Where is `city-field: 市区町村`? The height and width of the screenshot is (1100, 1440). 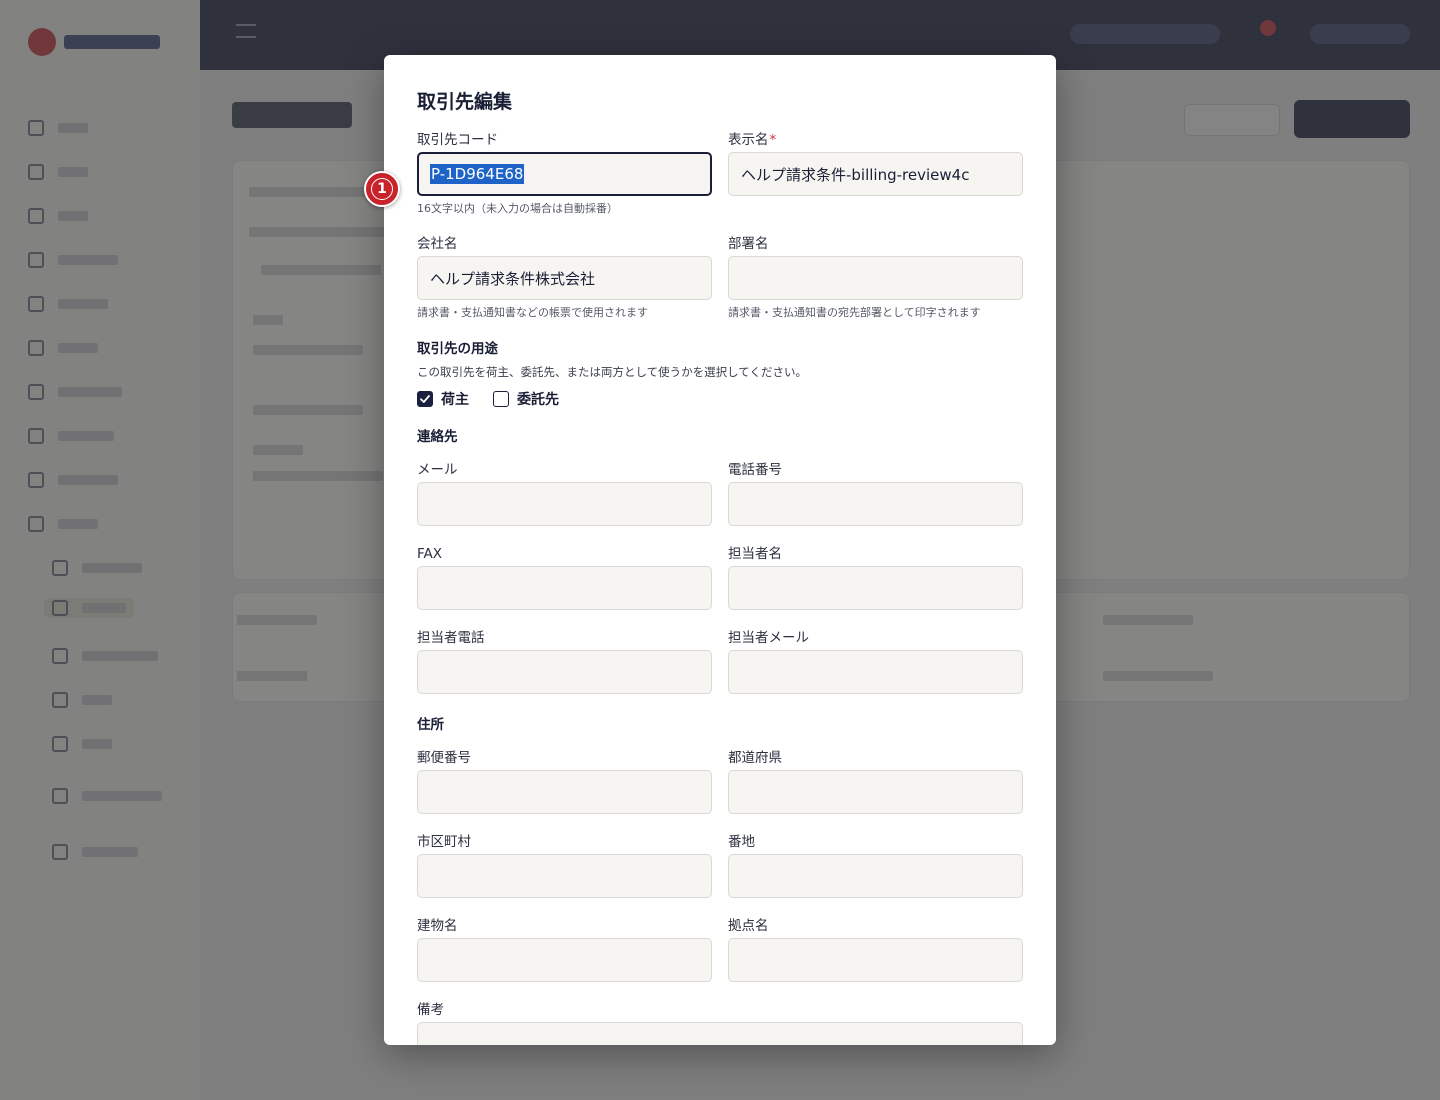 city-field: 市区町村 is located at coordinates (564, 865).